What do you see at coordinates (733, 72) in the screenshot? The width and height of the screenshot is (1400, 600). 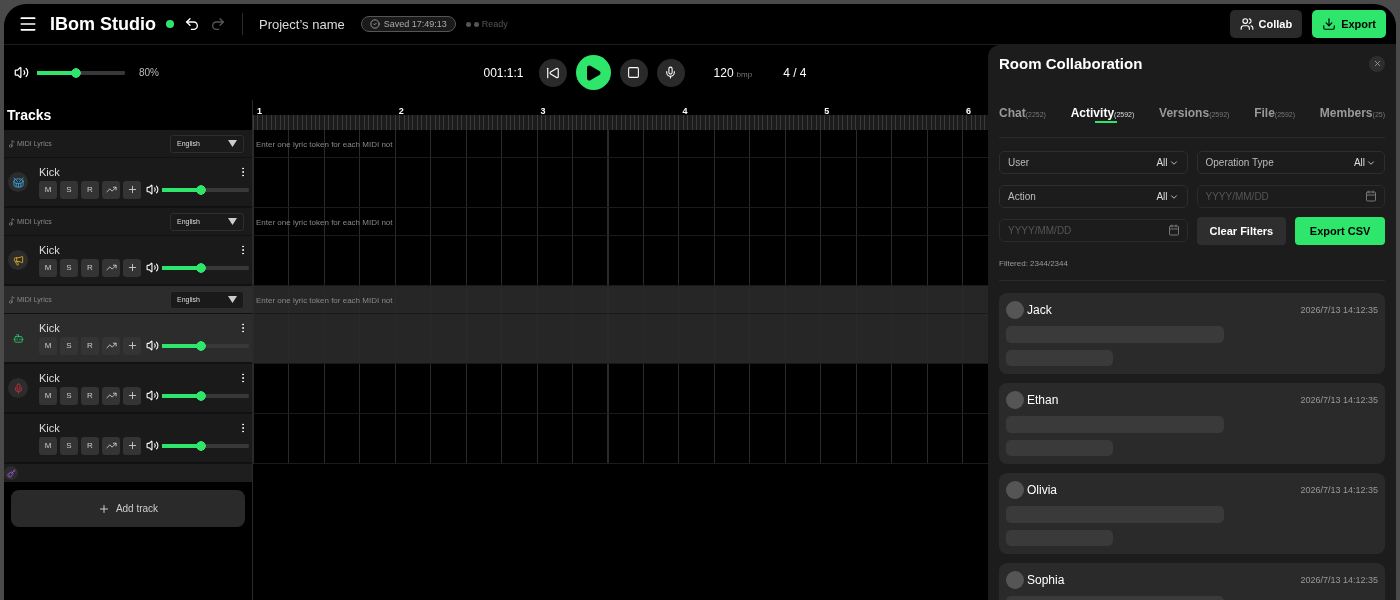 I see `tempo-value: 120 bmp` at bounding box center [733, 72].